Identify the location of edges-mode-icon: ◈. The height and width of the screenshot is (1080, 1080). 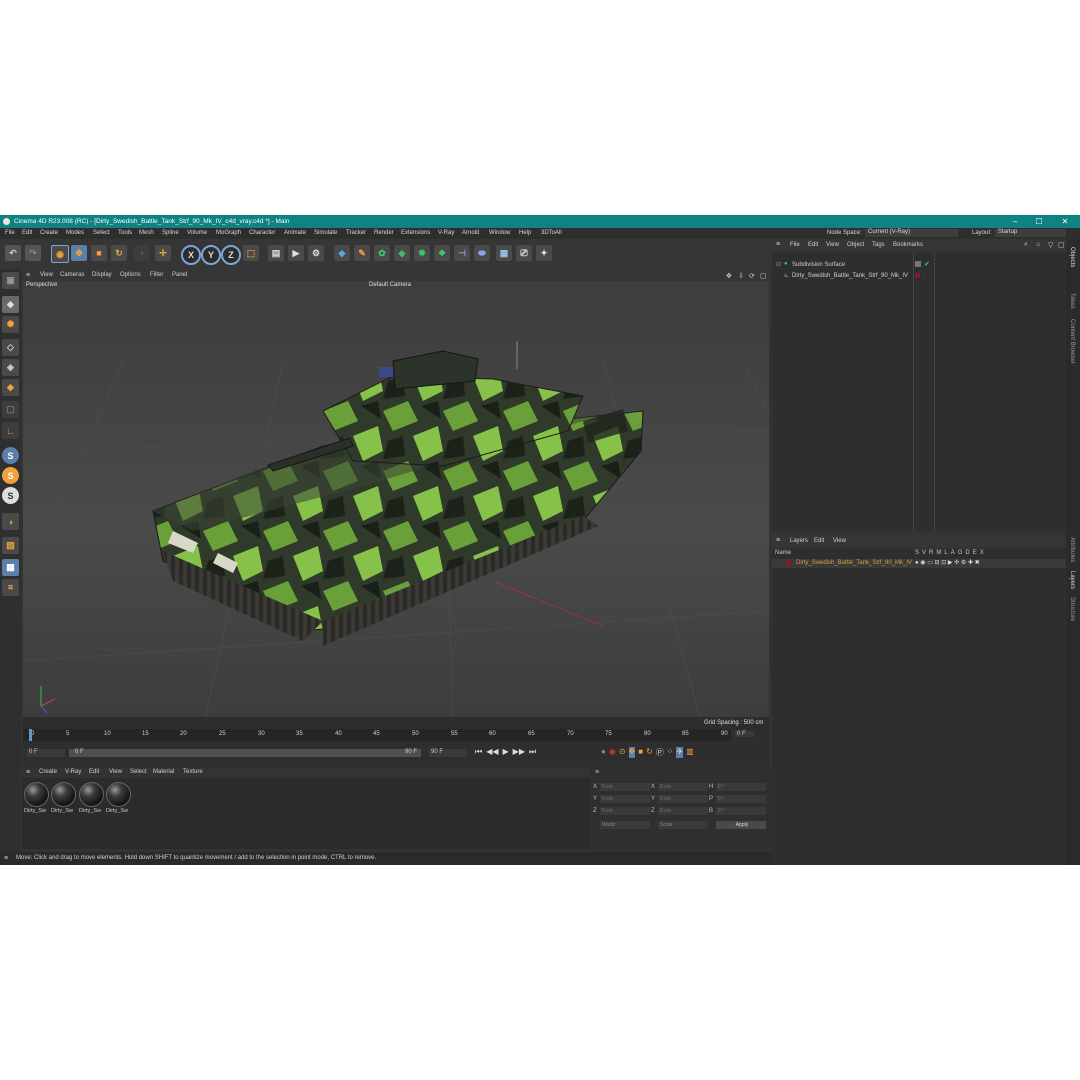
(10, 367).